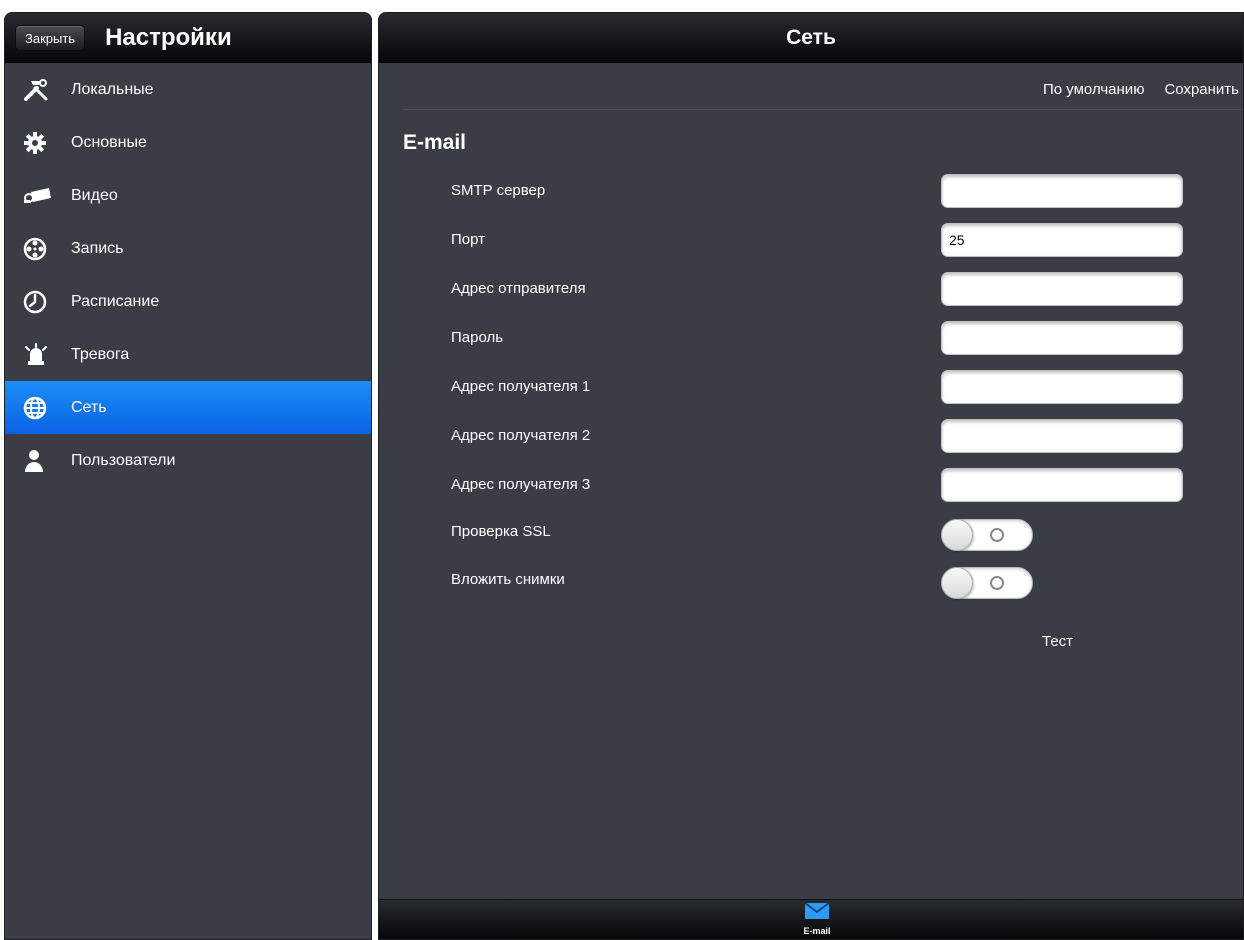 This screenshot has height=940, width=1244. What do you see at coordinates (38, 196) in the screenshot?
I see `camera-icon` at bounding box center [38, 196].